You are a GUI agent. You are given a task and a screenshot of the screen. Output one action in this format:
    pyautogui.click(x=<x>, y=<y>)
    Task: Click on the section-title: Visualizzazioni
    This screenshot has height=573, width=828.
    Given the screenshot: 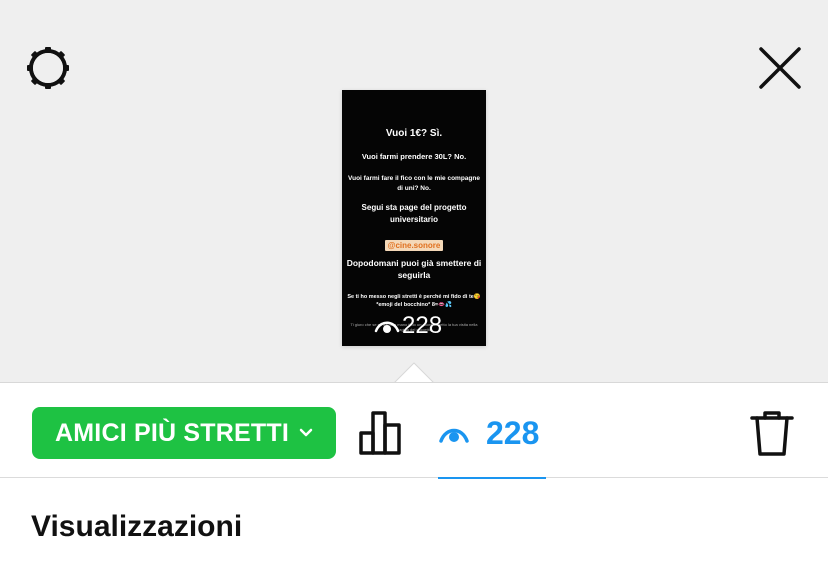 What is the action you would take?
    pyautogui.click(x=137, y=526)
    